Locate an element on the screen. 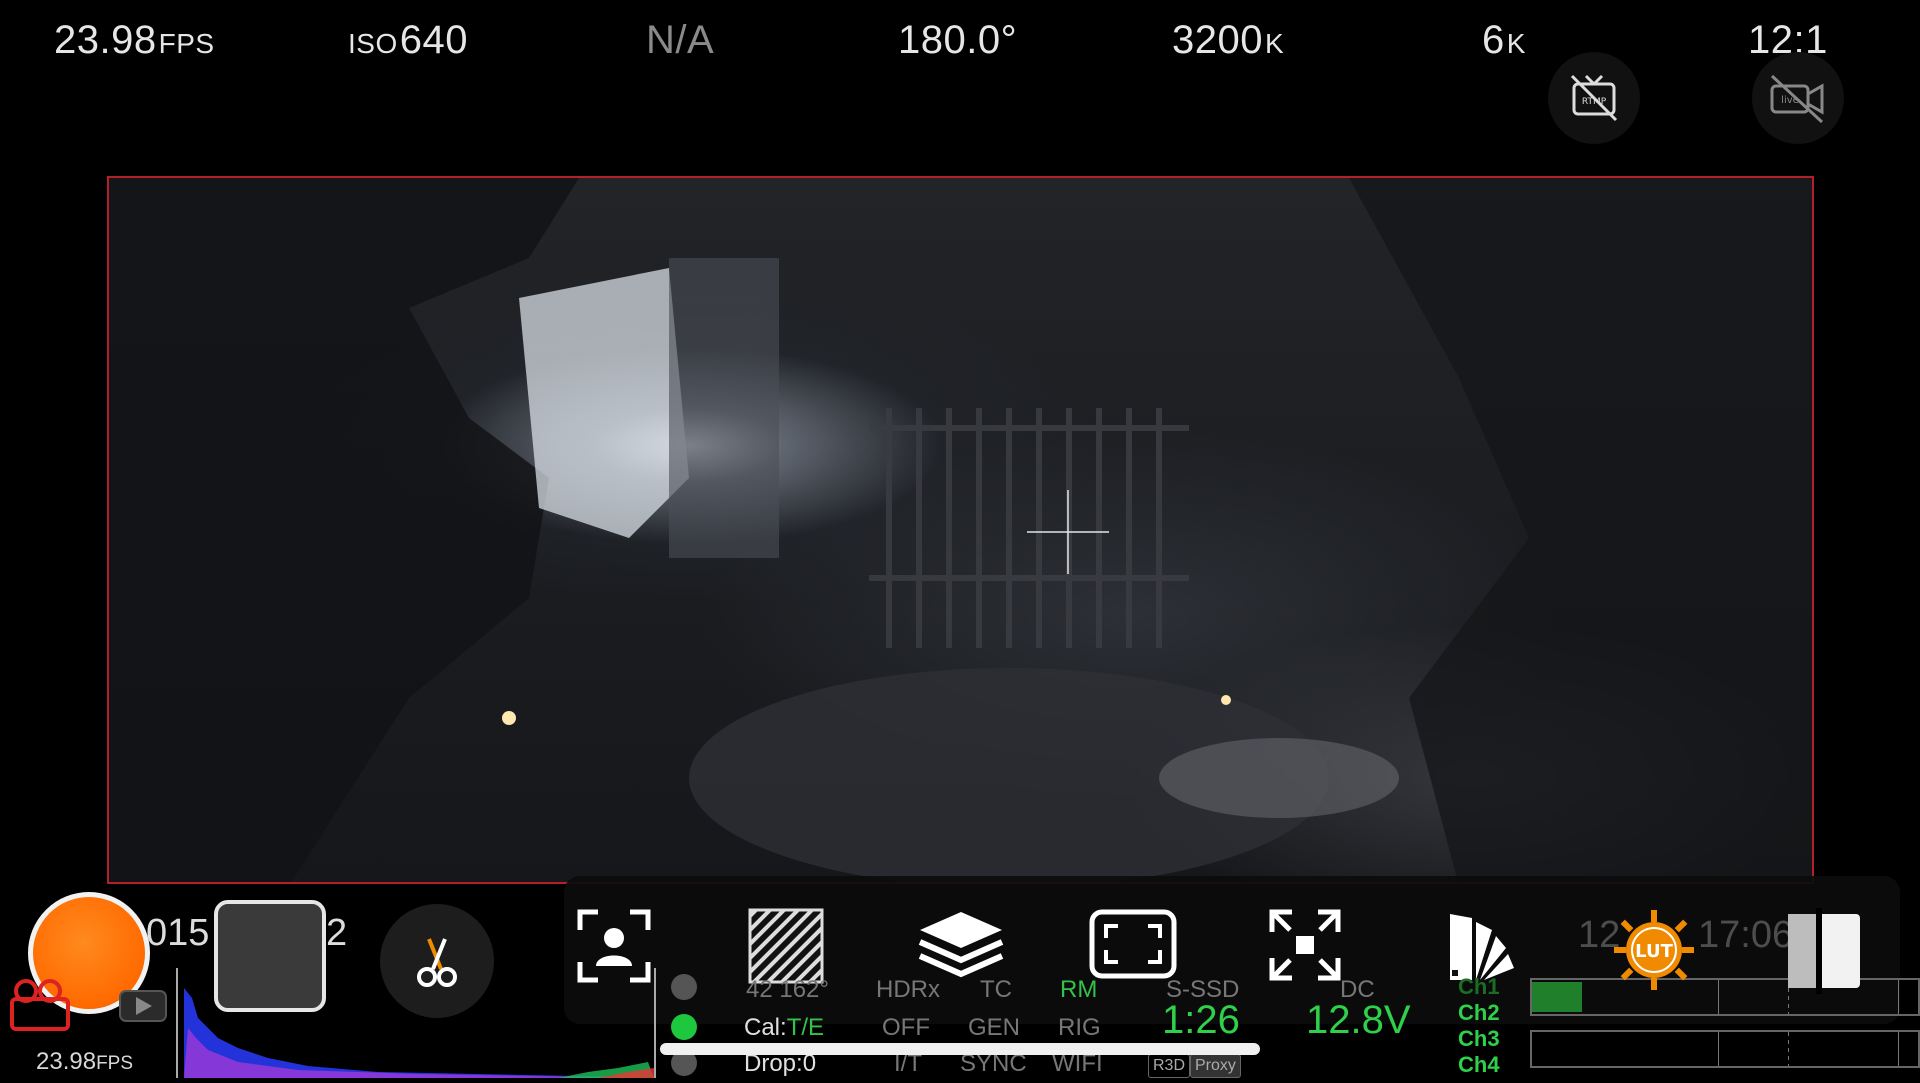  status-rm: RM is located at coordinates (1079, 989).